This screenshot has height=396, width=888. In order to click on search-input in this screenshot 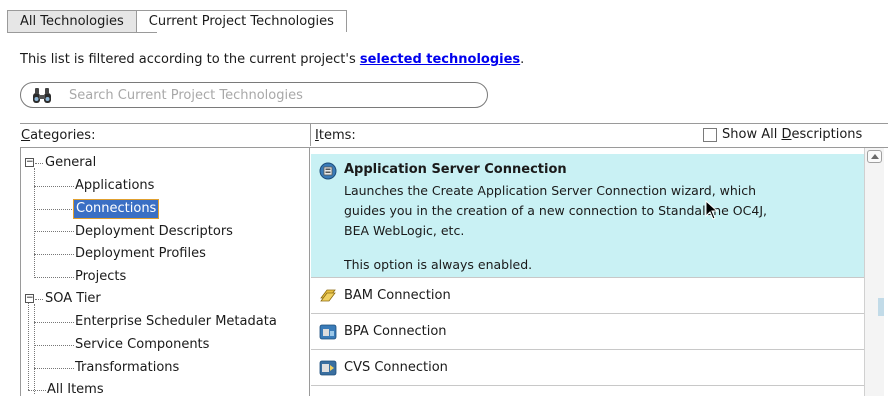, I will do `click(269, 95)`.